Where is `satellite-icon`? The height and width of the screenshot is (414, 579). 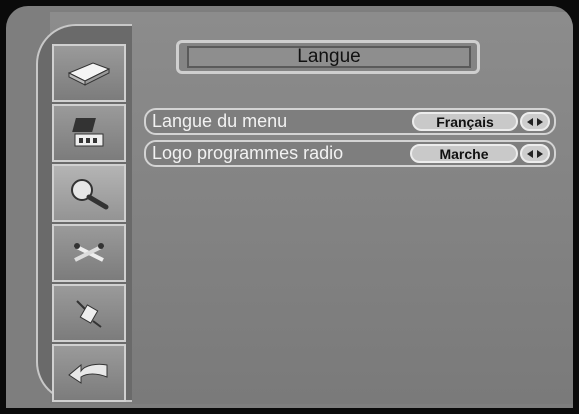 satellite-icon is located at coordinates (89, 314).